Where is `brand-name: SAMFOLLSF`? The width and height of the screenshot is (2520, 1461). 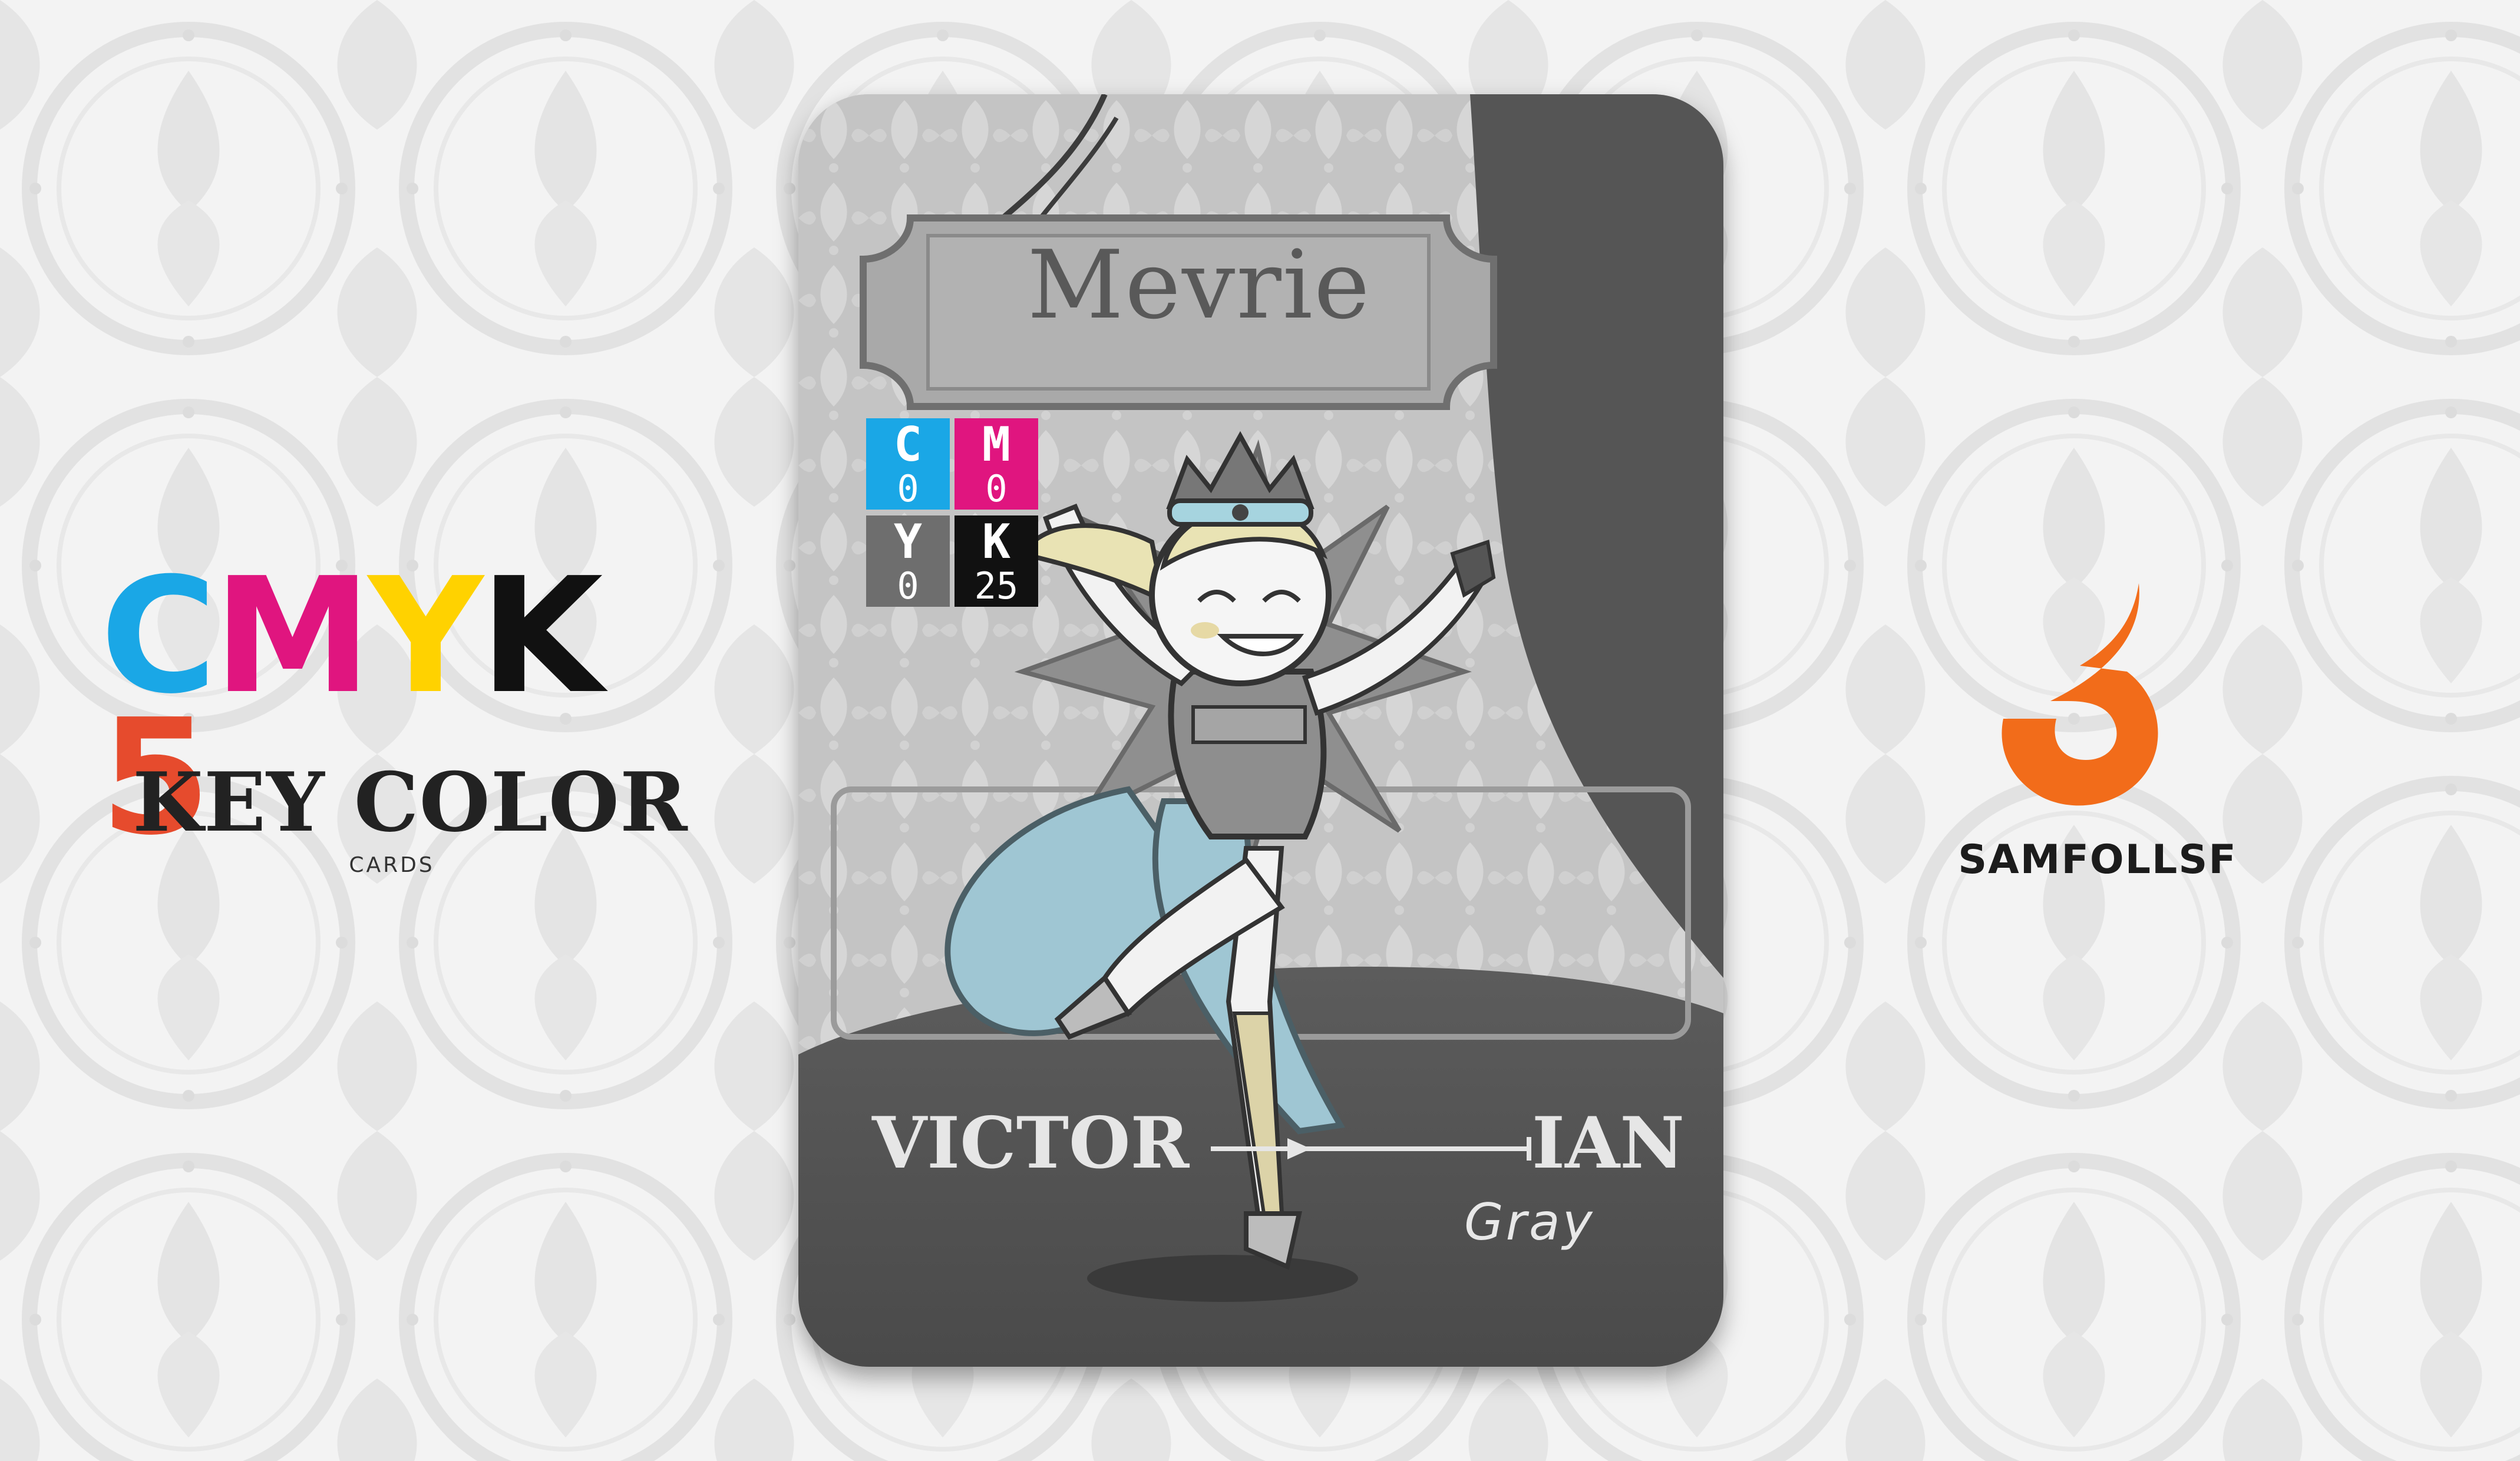 brand-name: SAMFOLLSF is located at coordinates (2097, 860).